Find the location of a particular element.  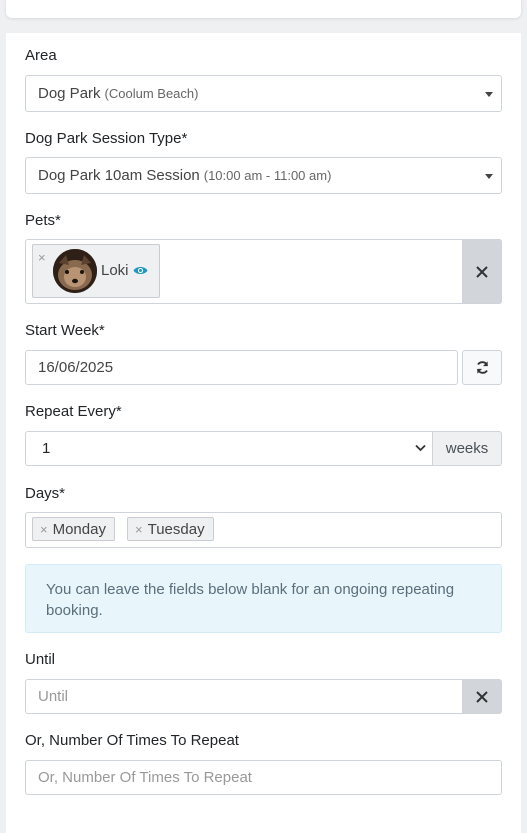

repeat-times-label: Or, Number Of Times To Repeat is located at coordinates (132, 740).